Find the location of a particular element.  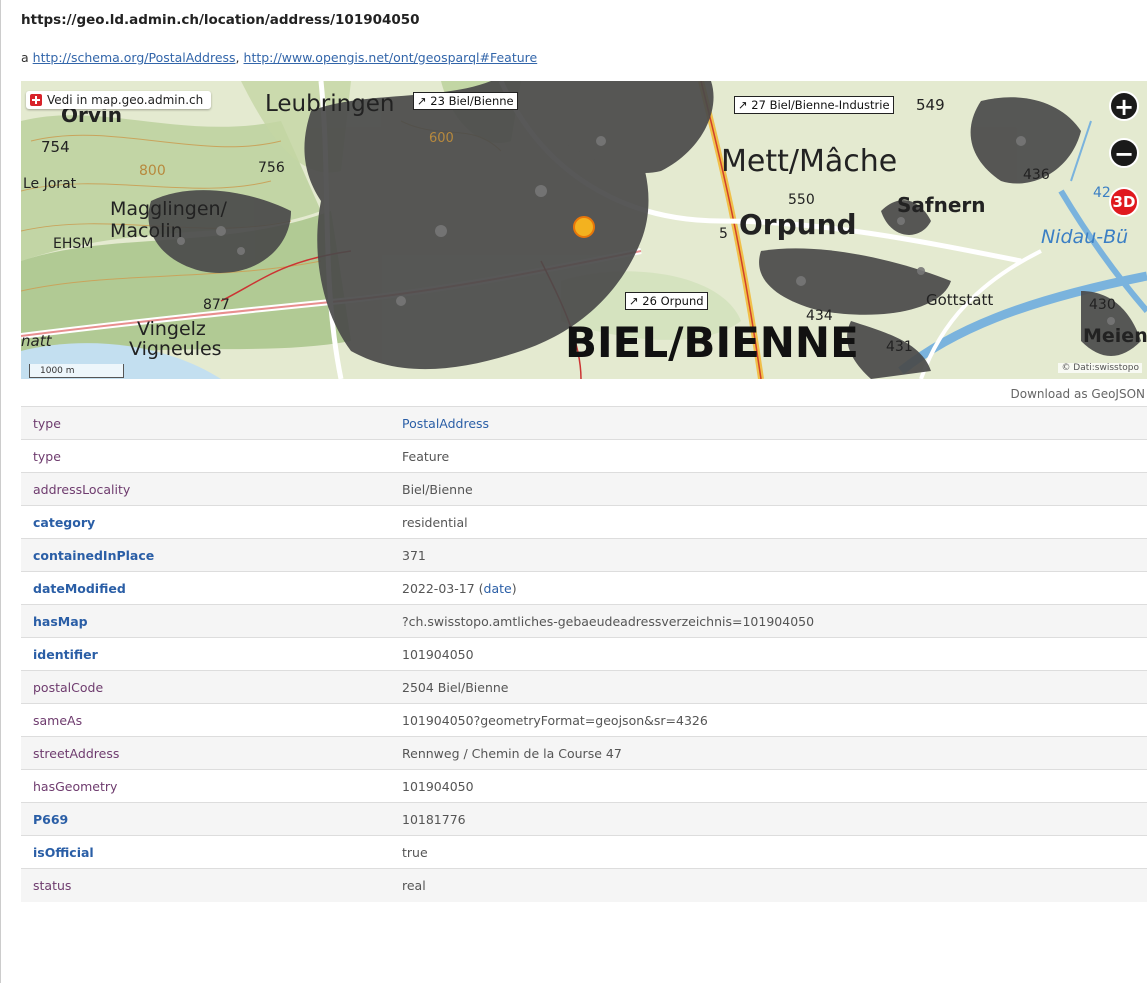

label-safnern: Safnern is located at coordinates (941, 205).